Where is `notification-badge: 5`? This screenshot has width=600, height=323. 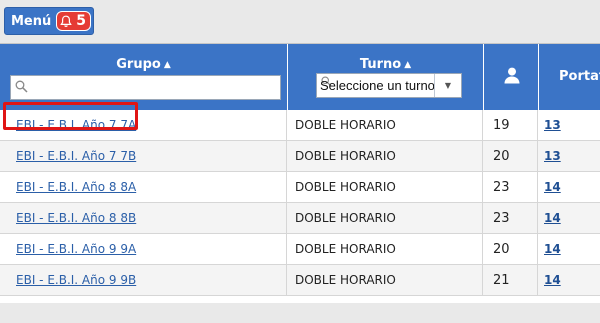
notification-badge: 5 is located at coordinates (74, 21).